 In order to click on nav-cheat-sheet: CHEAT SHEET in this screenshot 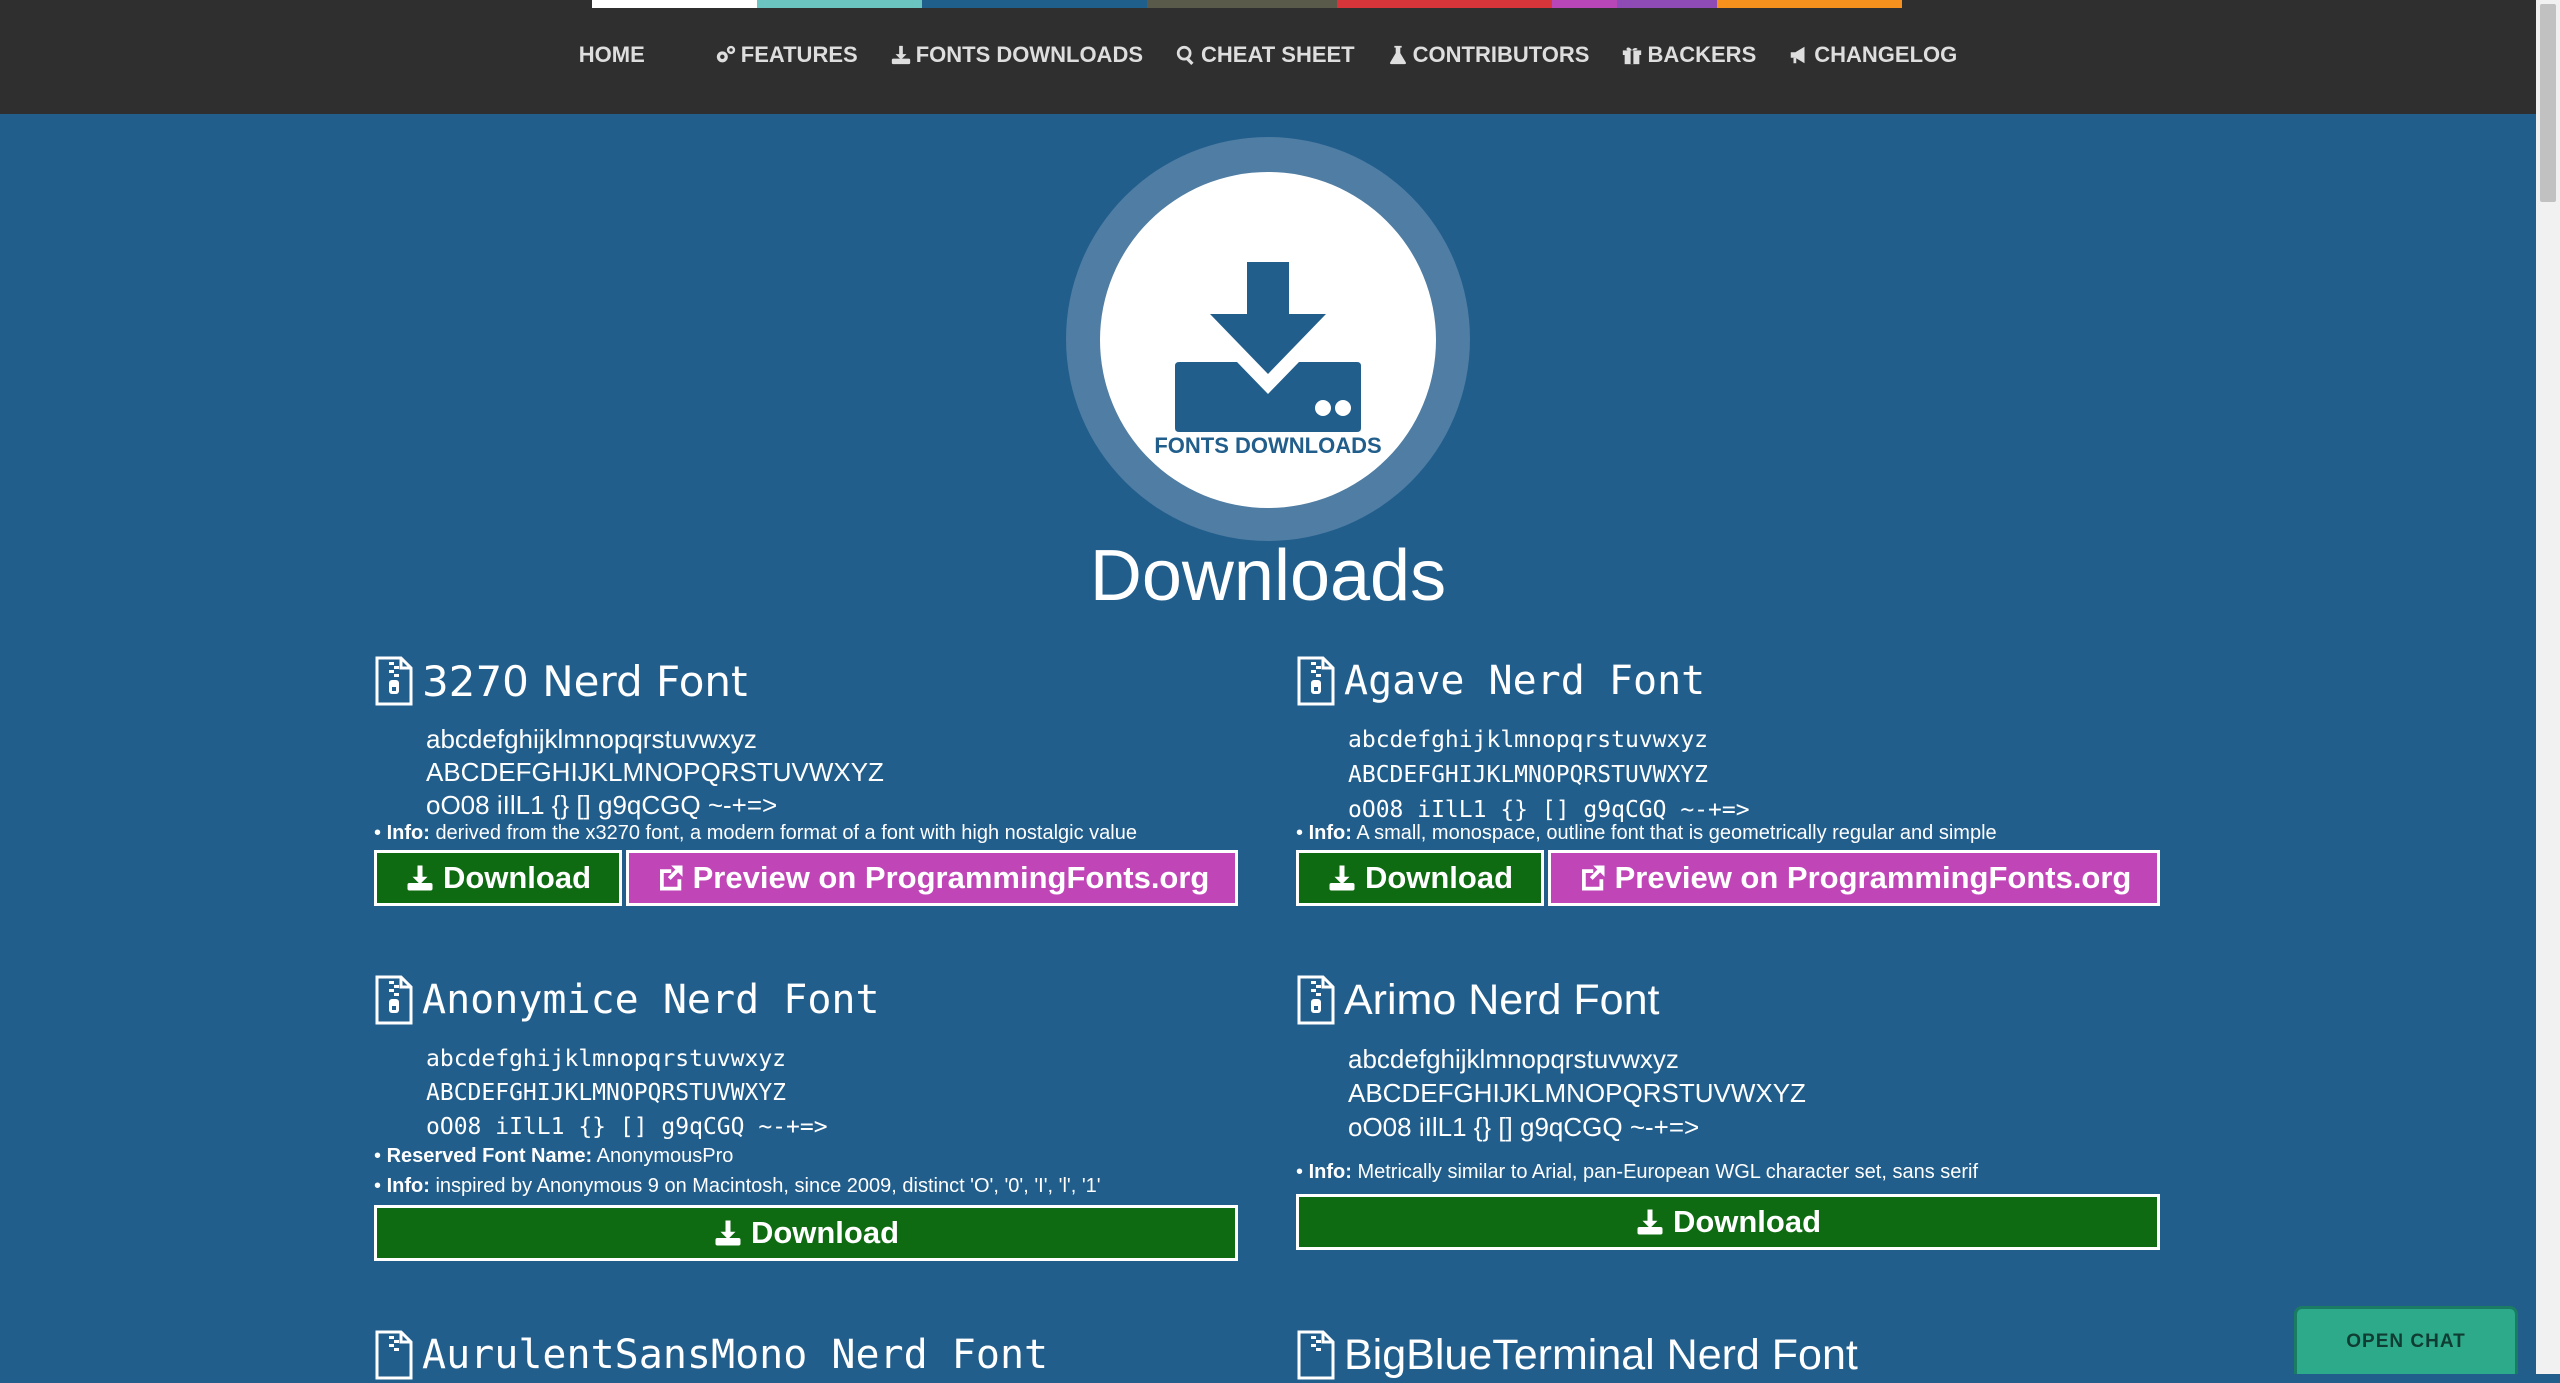, I will do `click(1265, 55)`.